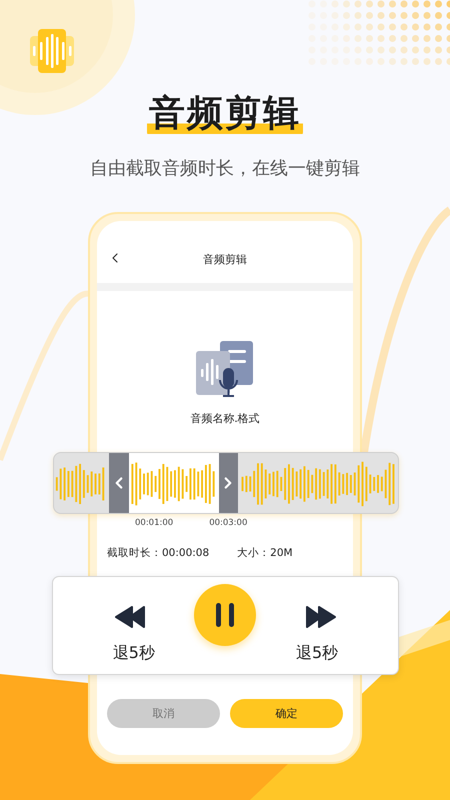 Image resolution: width=450 pixels, height=800 pixels. I want to click on trim-end-handle, so click(228, 483).